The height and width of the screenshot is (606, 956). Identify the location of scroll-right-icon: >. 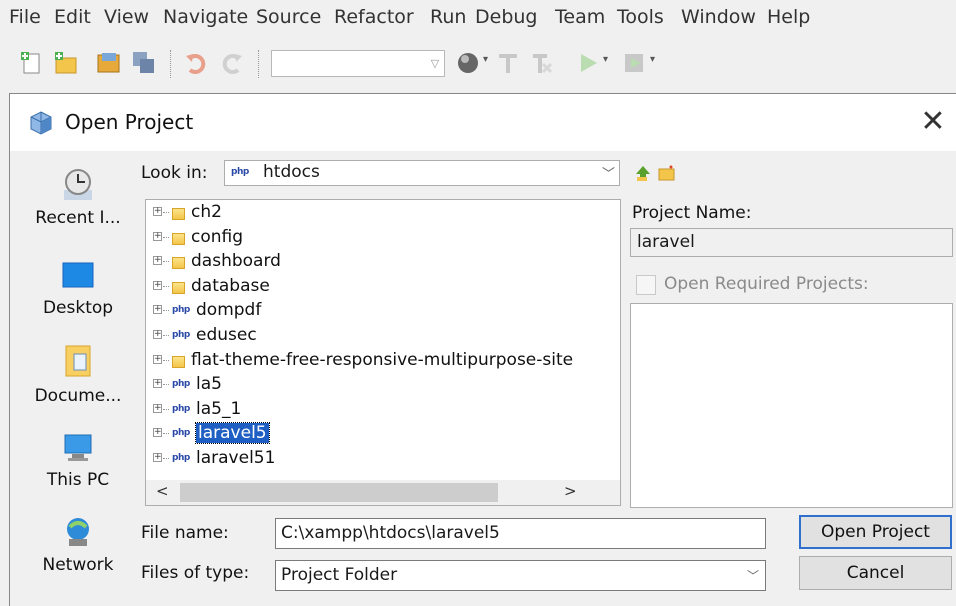
(570, 491).